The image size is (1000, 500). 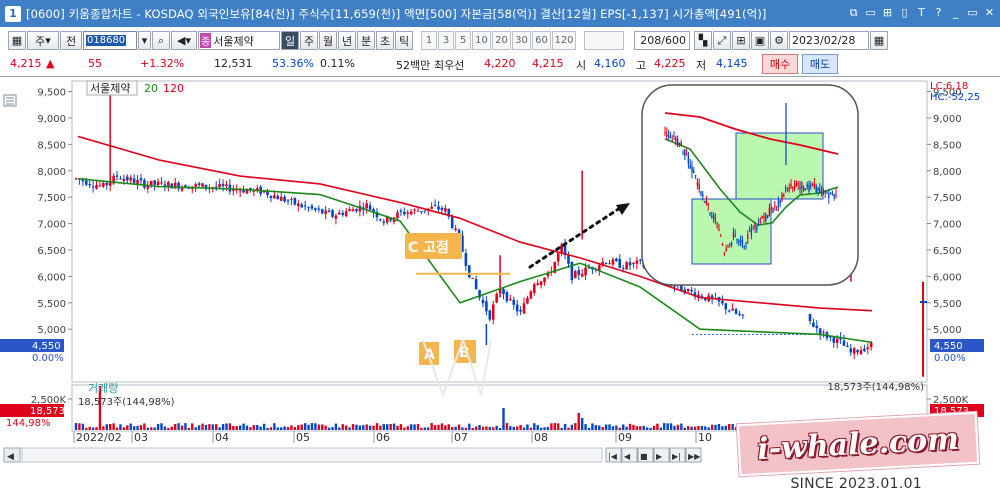 I want to click on window-link-icon: ⧉, so click(x=853, y=12).